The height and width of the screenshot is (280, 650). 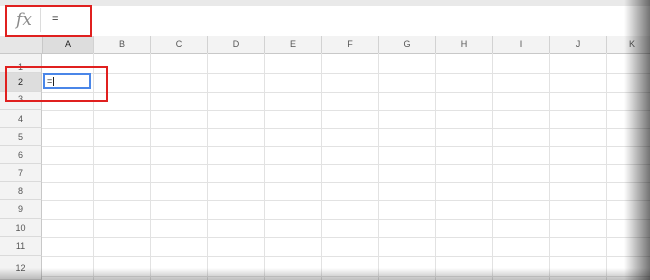 I want to click on row-header-8: 8, so click(x=21, y=191).